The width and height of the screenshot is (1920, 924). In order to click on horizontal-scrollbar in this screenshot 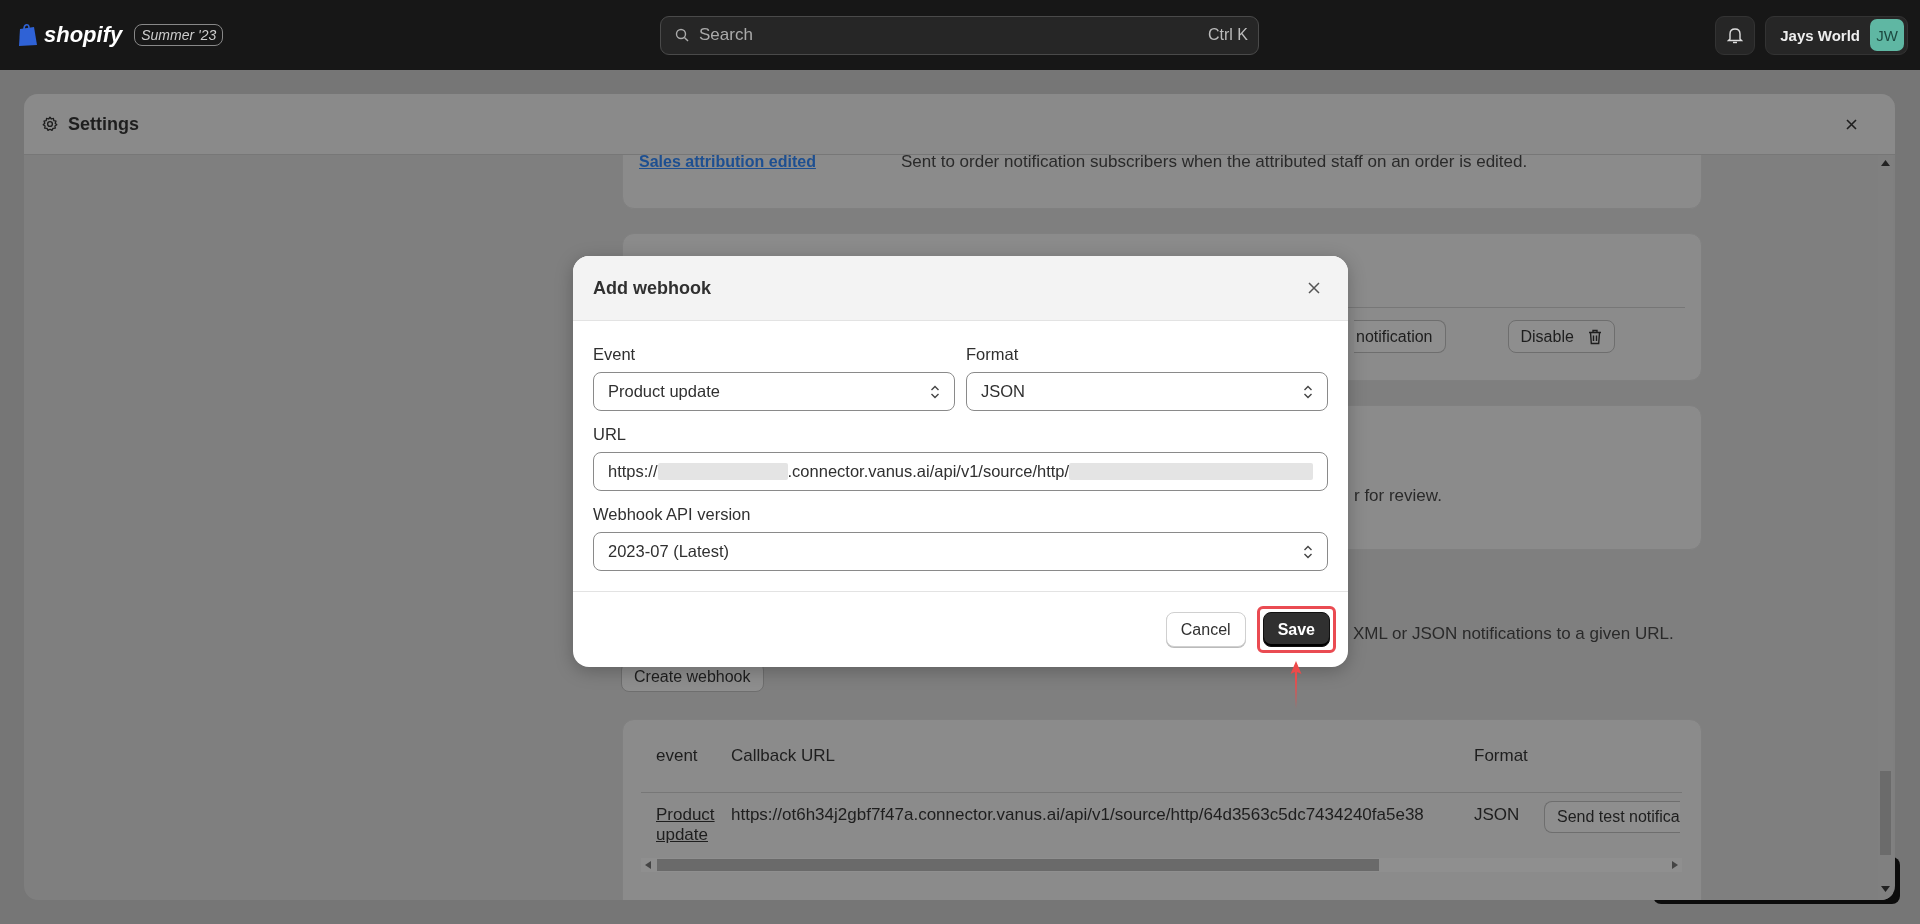, I will do `click(1161, 865)`.